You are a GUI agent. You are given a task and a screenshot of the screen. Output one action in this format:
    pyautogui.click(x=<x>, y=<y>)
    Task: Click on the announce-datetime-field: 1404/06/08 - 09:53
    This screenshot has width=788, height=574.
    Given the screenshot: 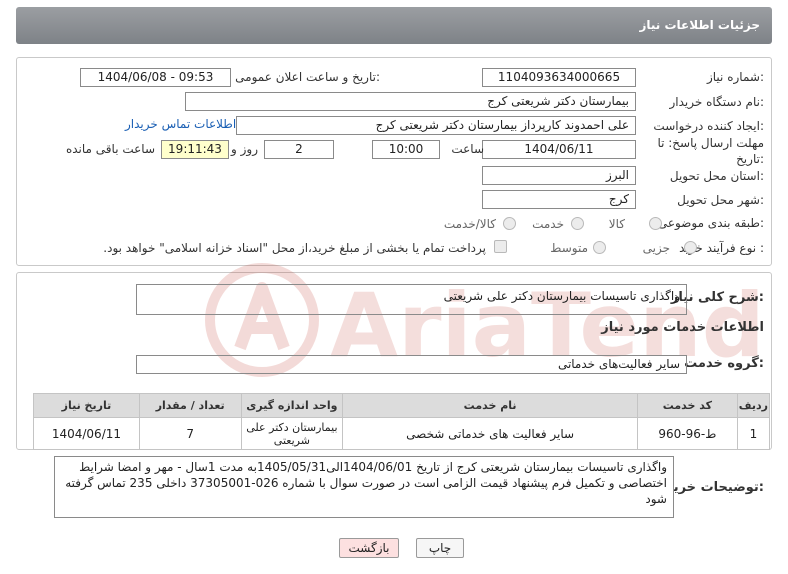 What is the action you would take?
    pyautogui.click(x=155, y=77)
    